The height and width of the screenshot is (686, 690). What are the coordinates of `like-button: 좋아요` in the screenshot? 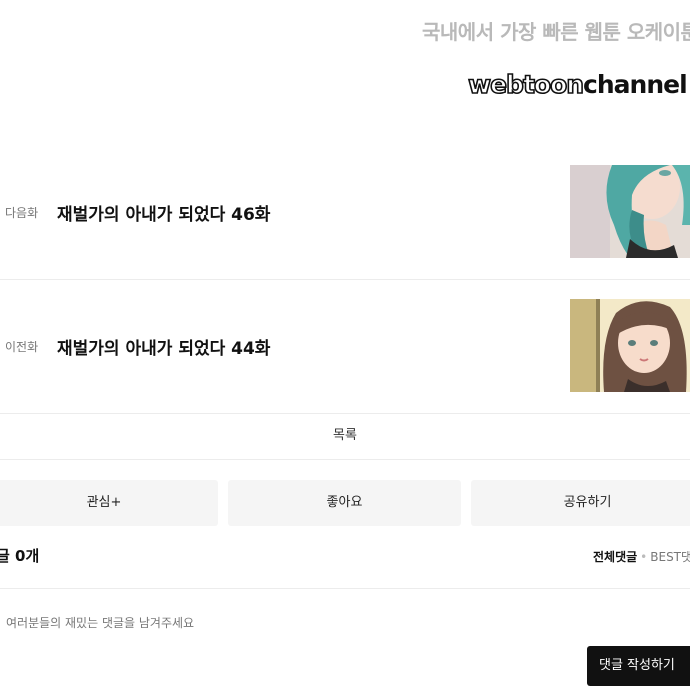 It's located at (344, 503).